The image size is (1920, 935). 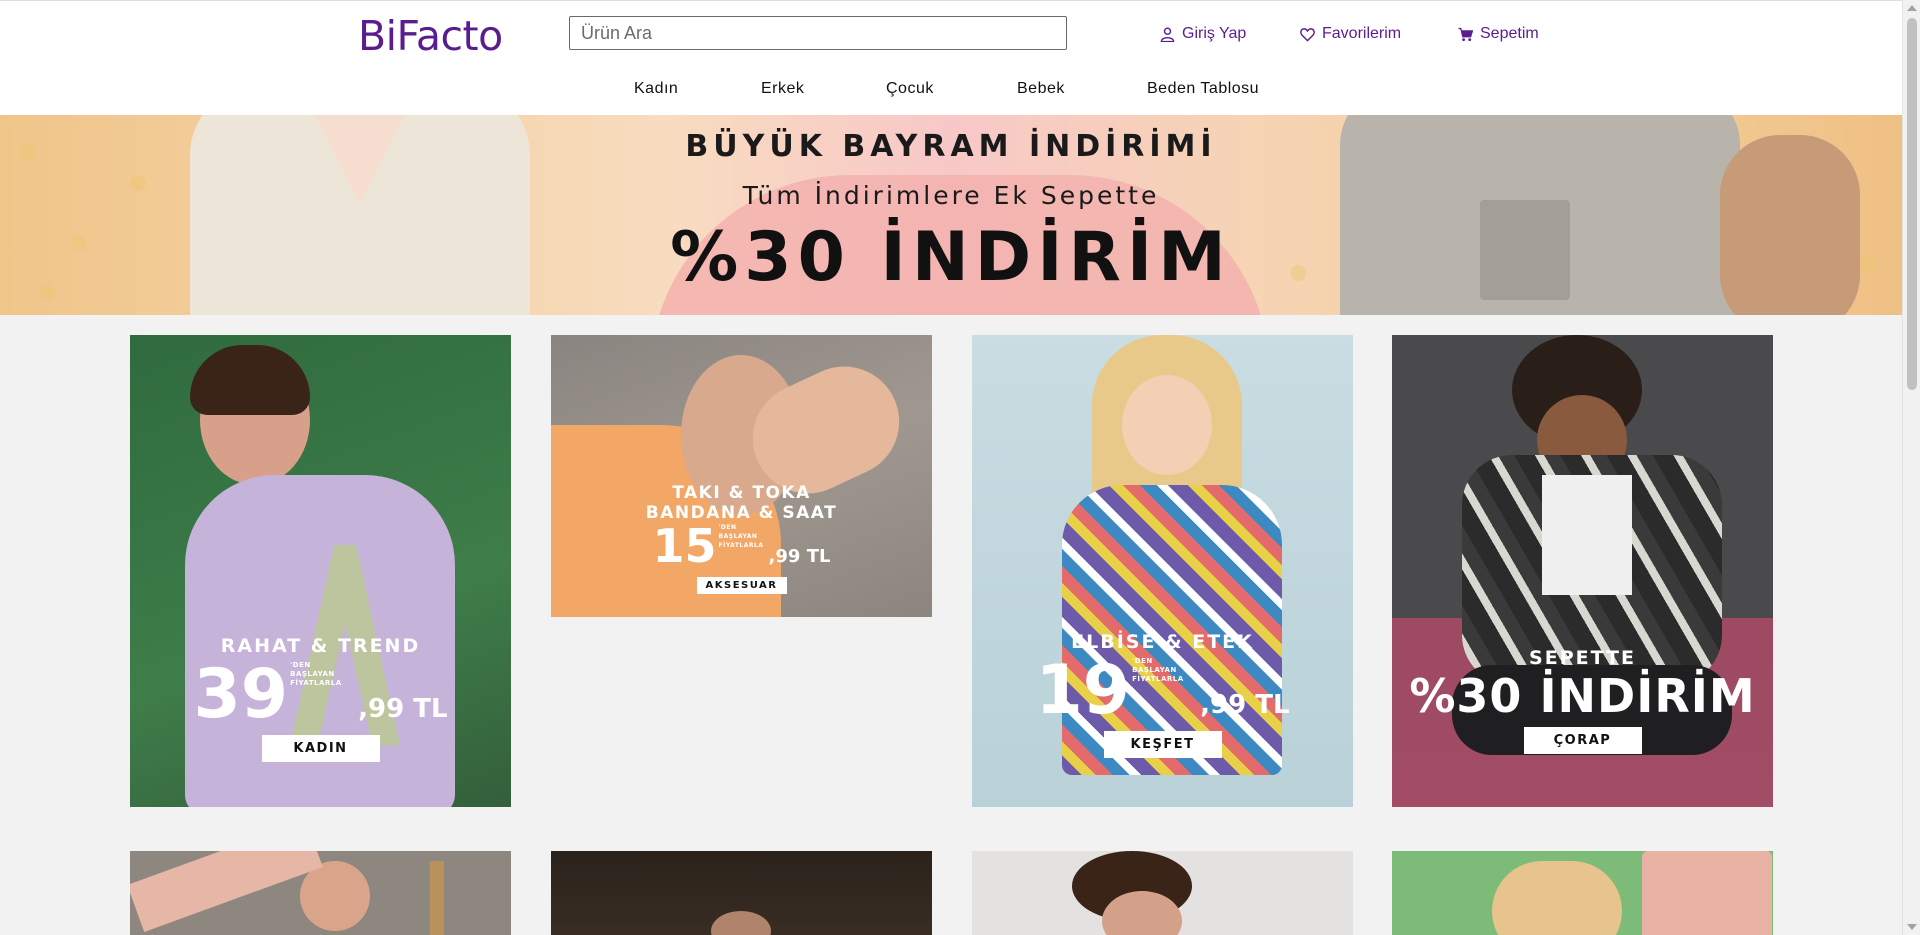 I want to click on nav-item-kadin: Kadın, so click(x=656, y=89).